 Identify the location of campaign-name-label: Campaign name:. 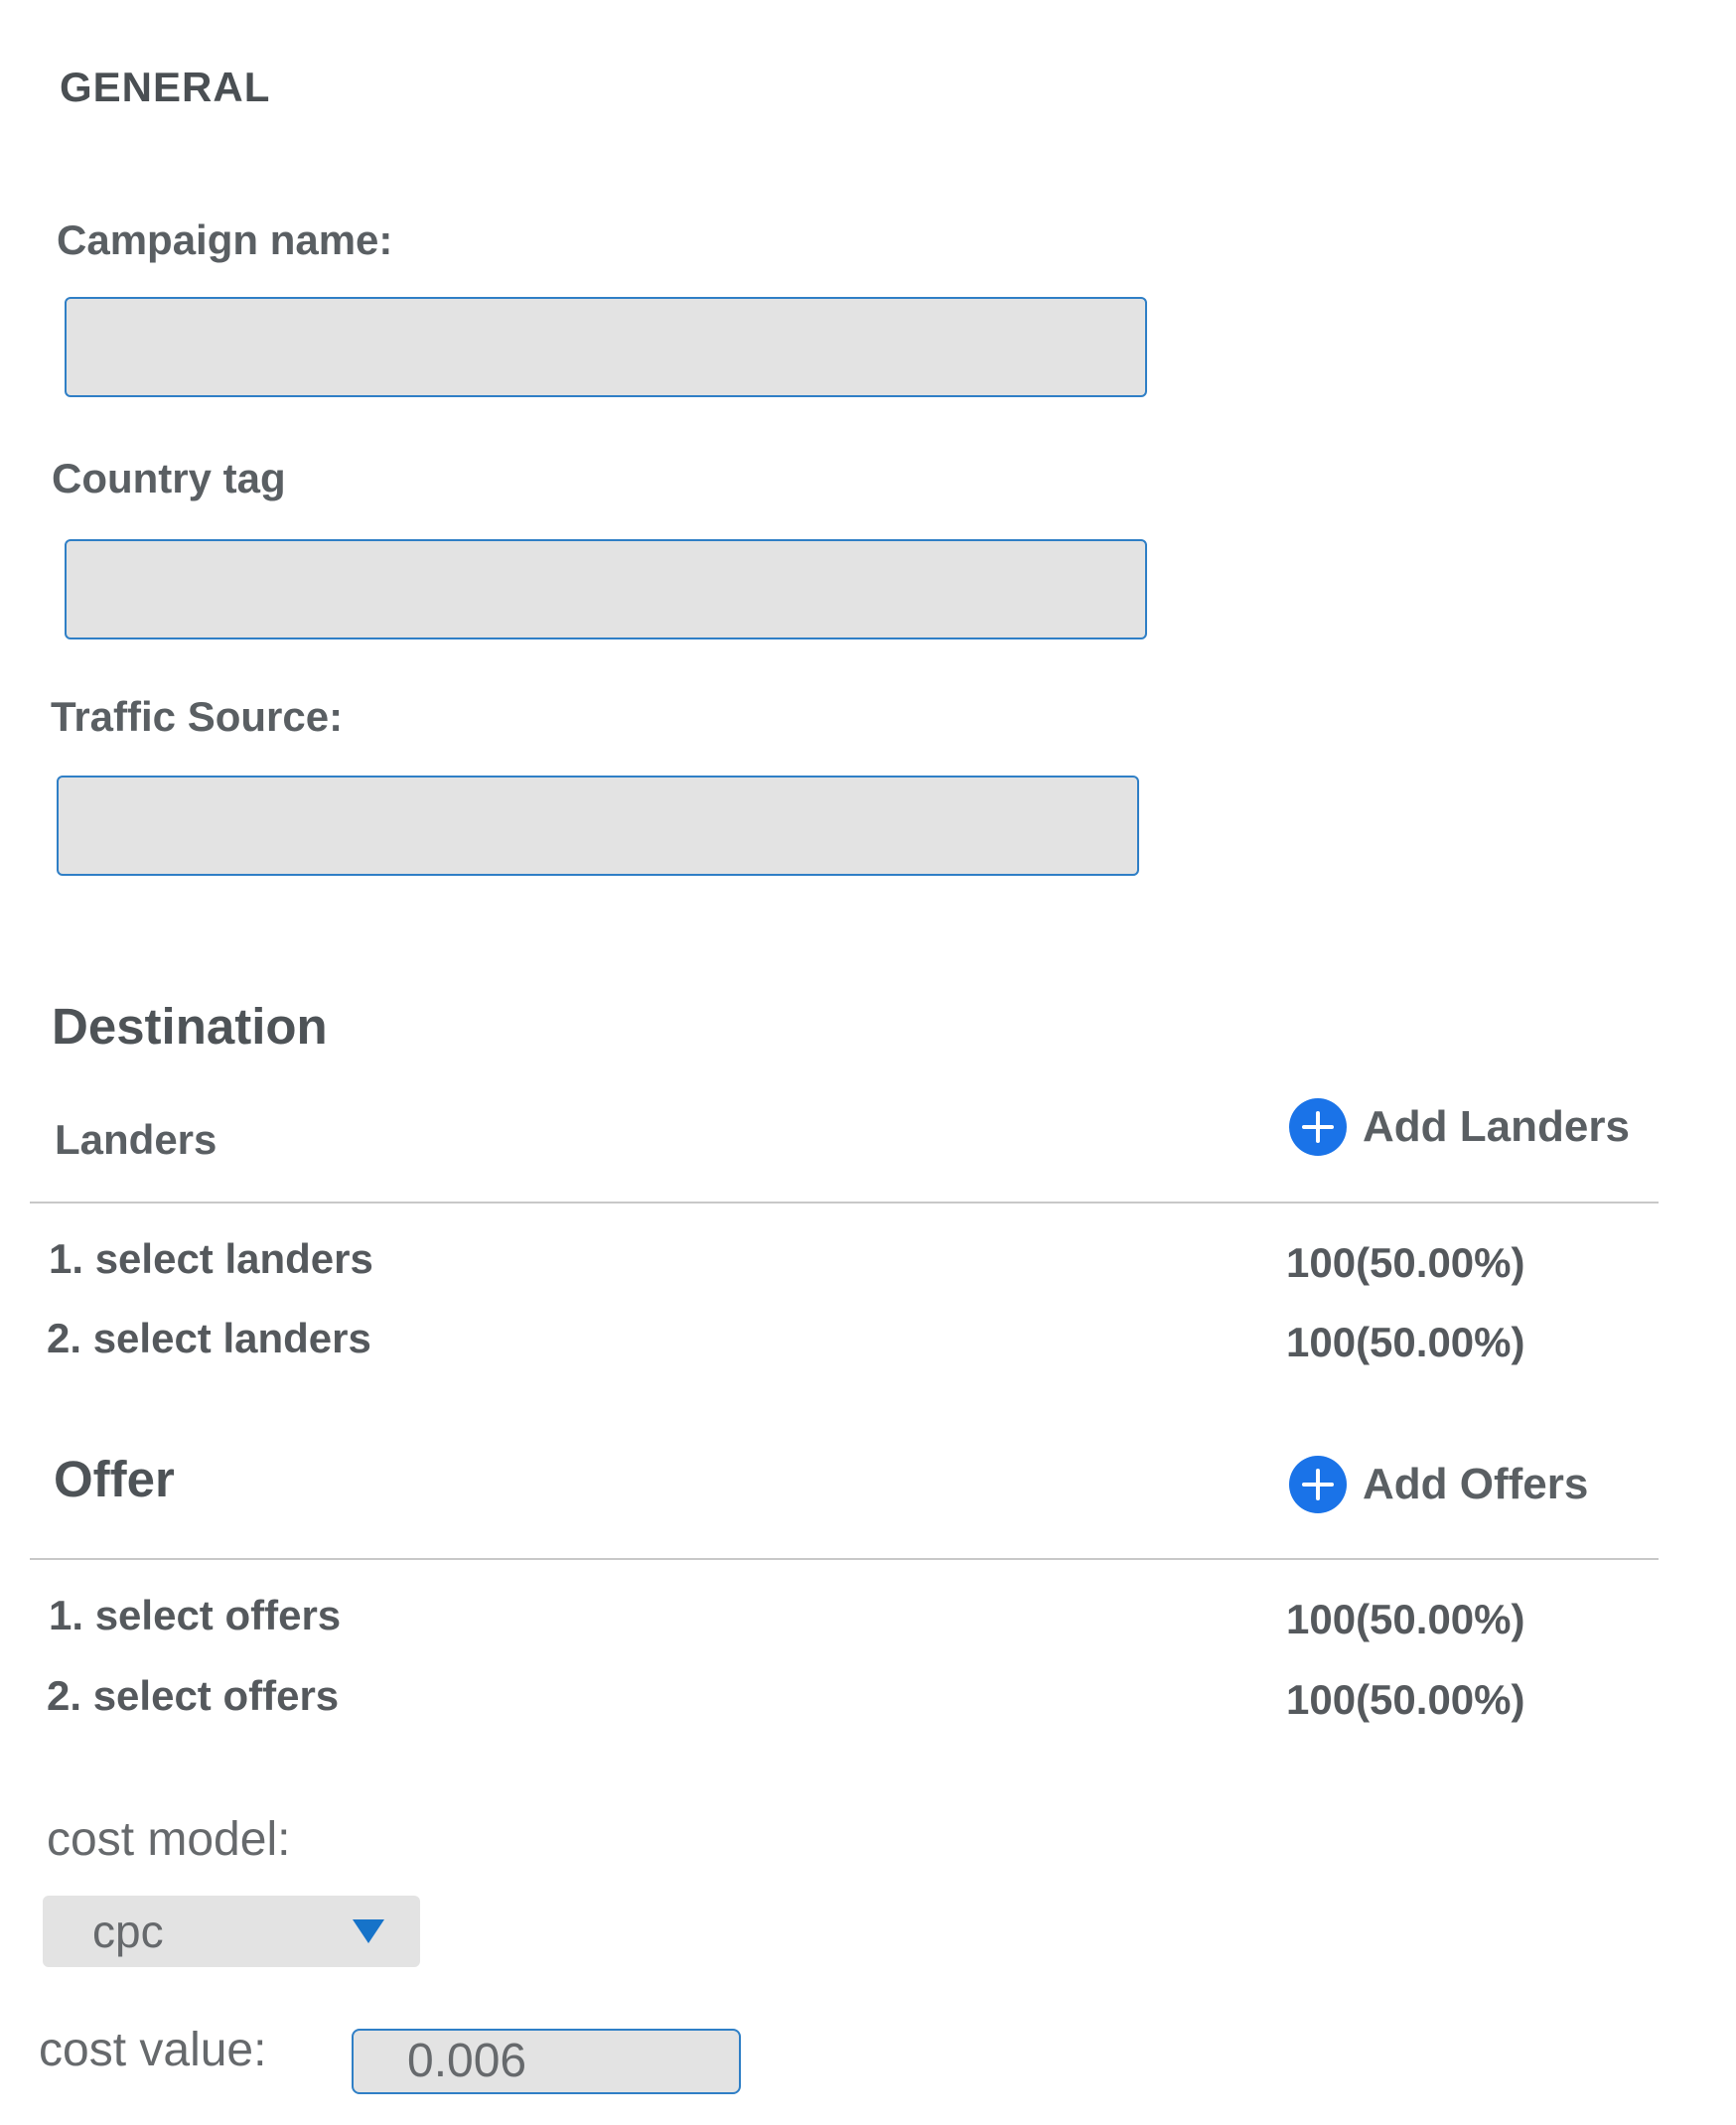
(225, 239).